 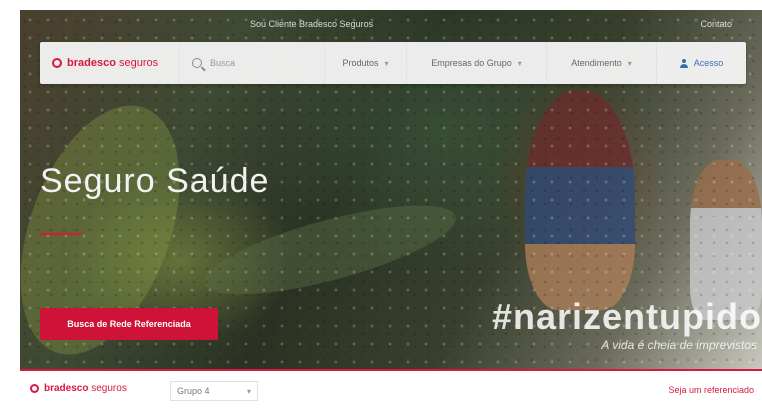 I want to click on brand-name-bold: bradesco, so click(x=91, y=63).